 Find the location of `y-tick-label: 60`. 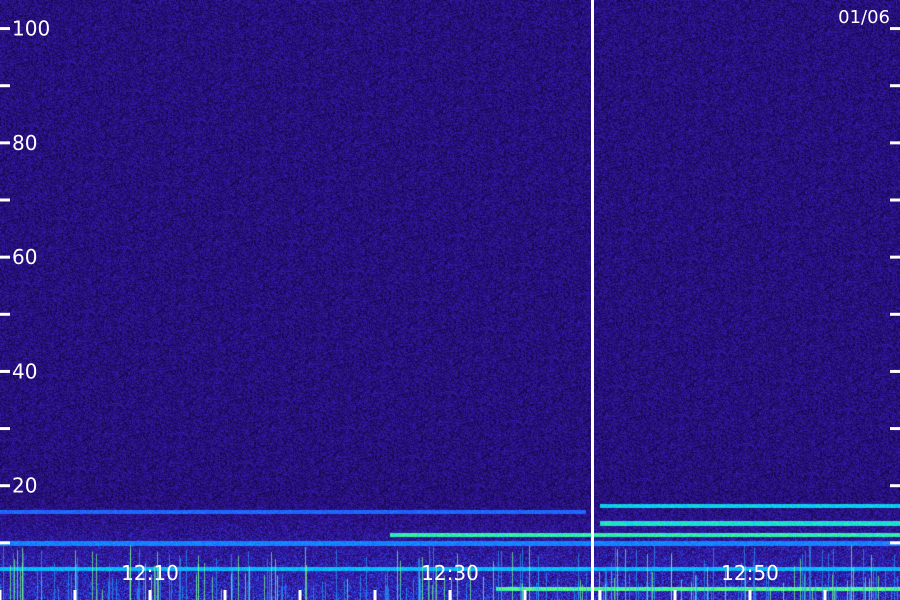

y-tick-label: 60 is located at coordinates (24, 257).